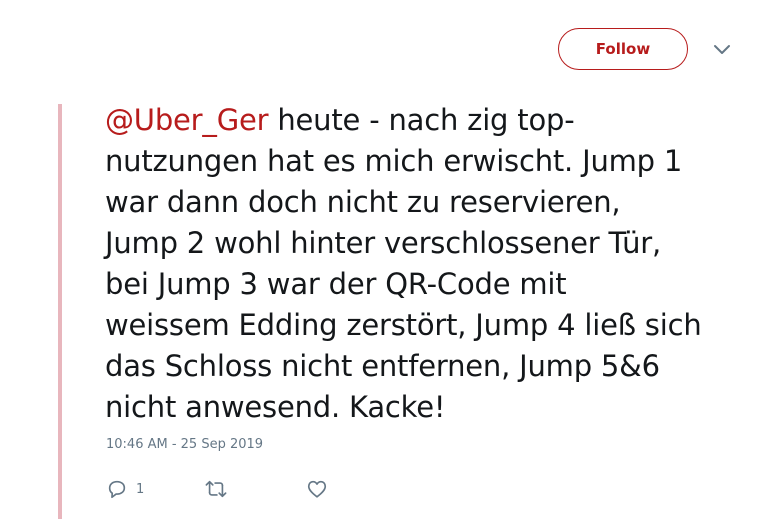  I want to click on heart-icon, so click(317, 489).